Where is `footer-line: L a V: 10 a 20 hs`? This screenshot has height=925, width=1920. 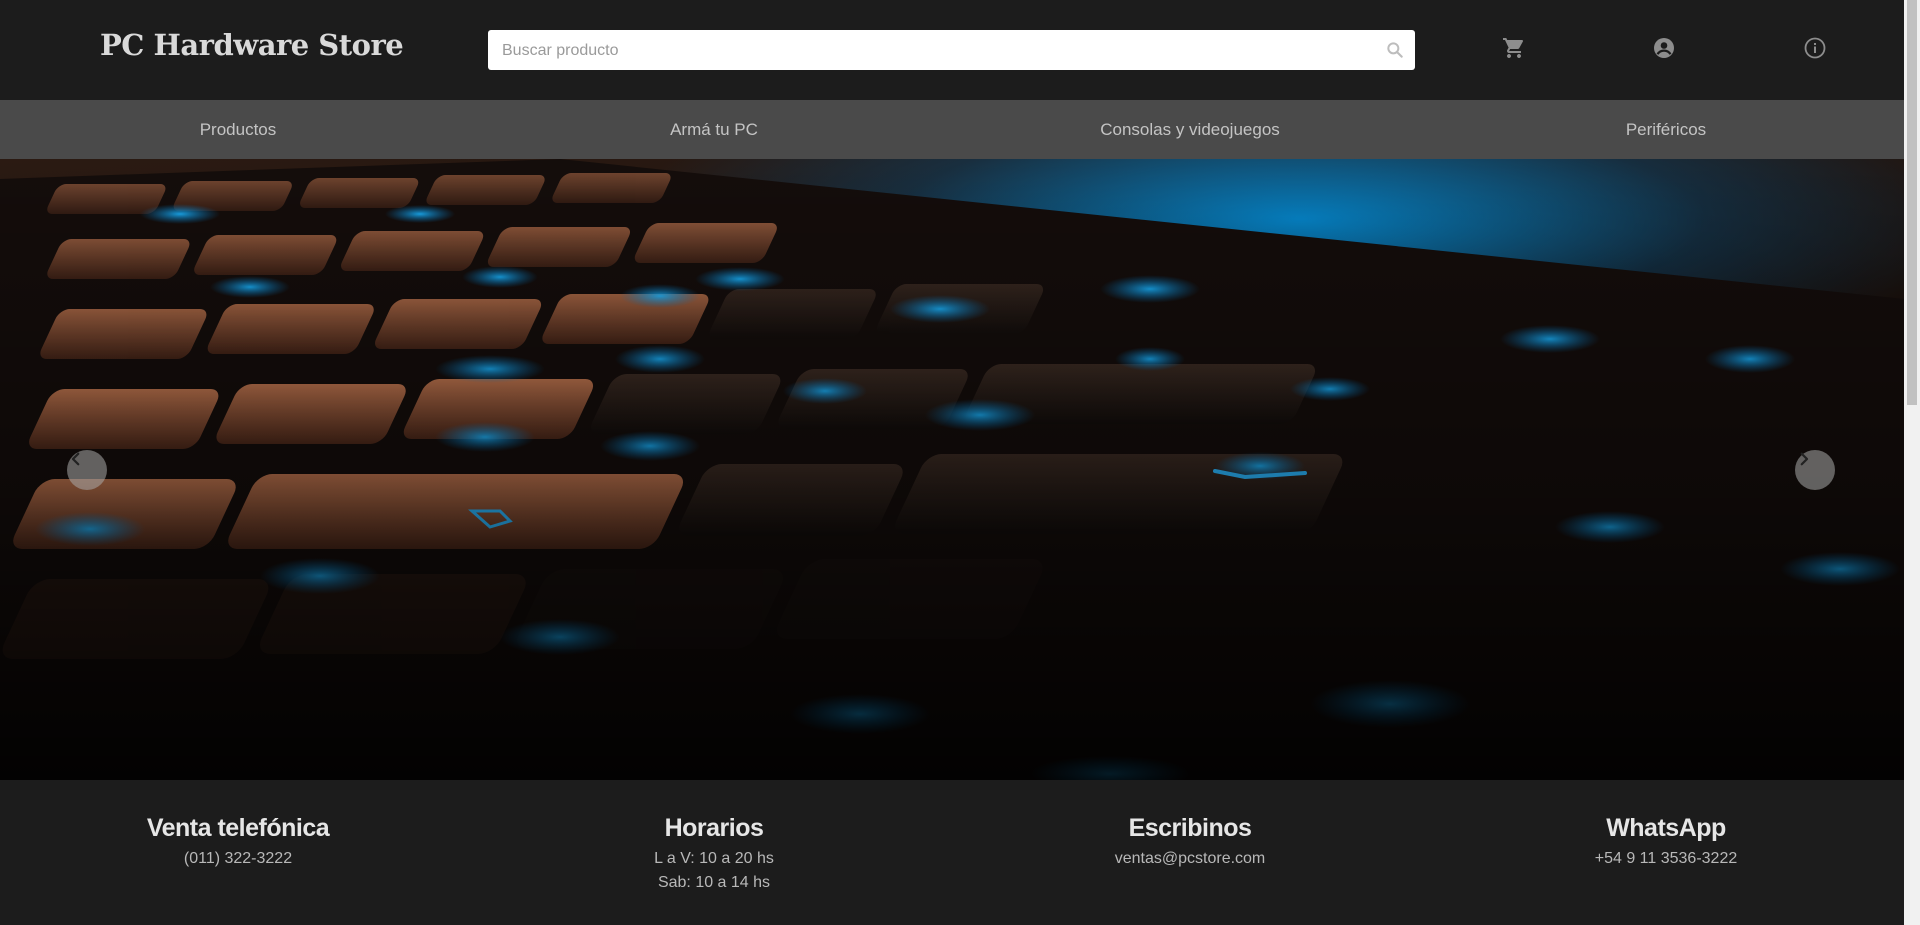
footer-line: L a V: 10 a 20 hs is located at coordinates (714, 858).